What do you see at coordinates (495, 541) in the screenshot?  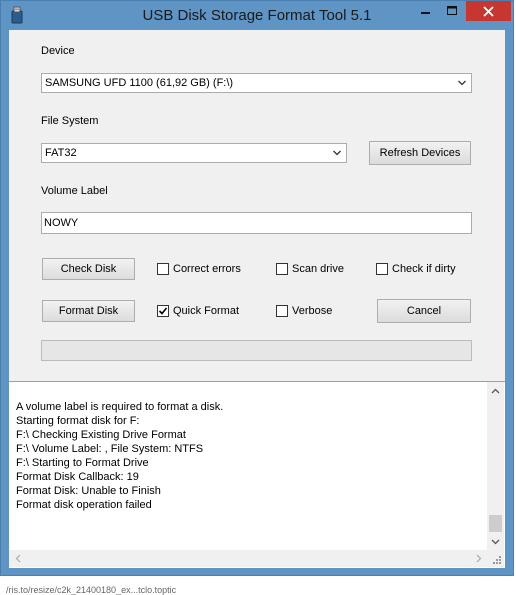 I see `scroll-down-icon` at bounding box center [495, 541].